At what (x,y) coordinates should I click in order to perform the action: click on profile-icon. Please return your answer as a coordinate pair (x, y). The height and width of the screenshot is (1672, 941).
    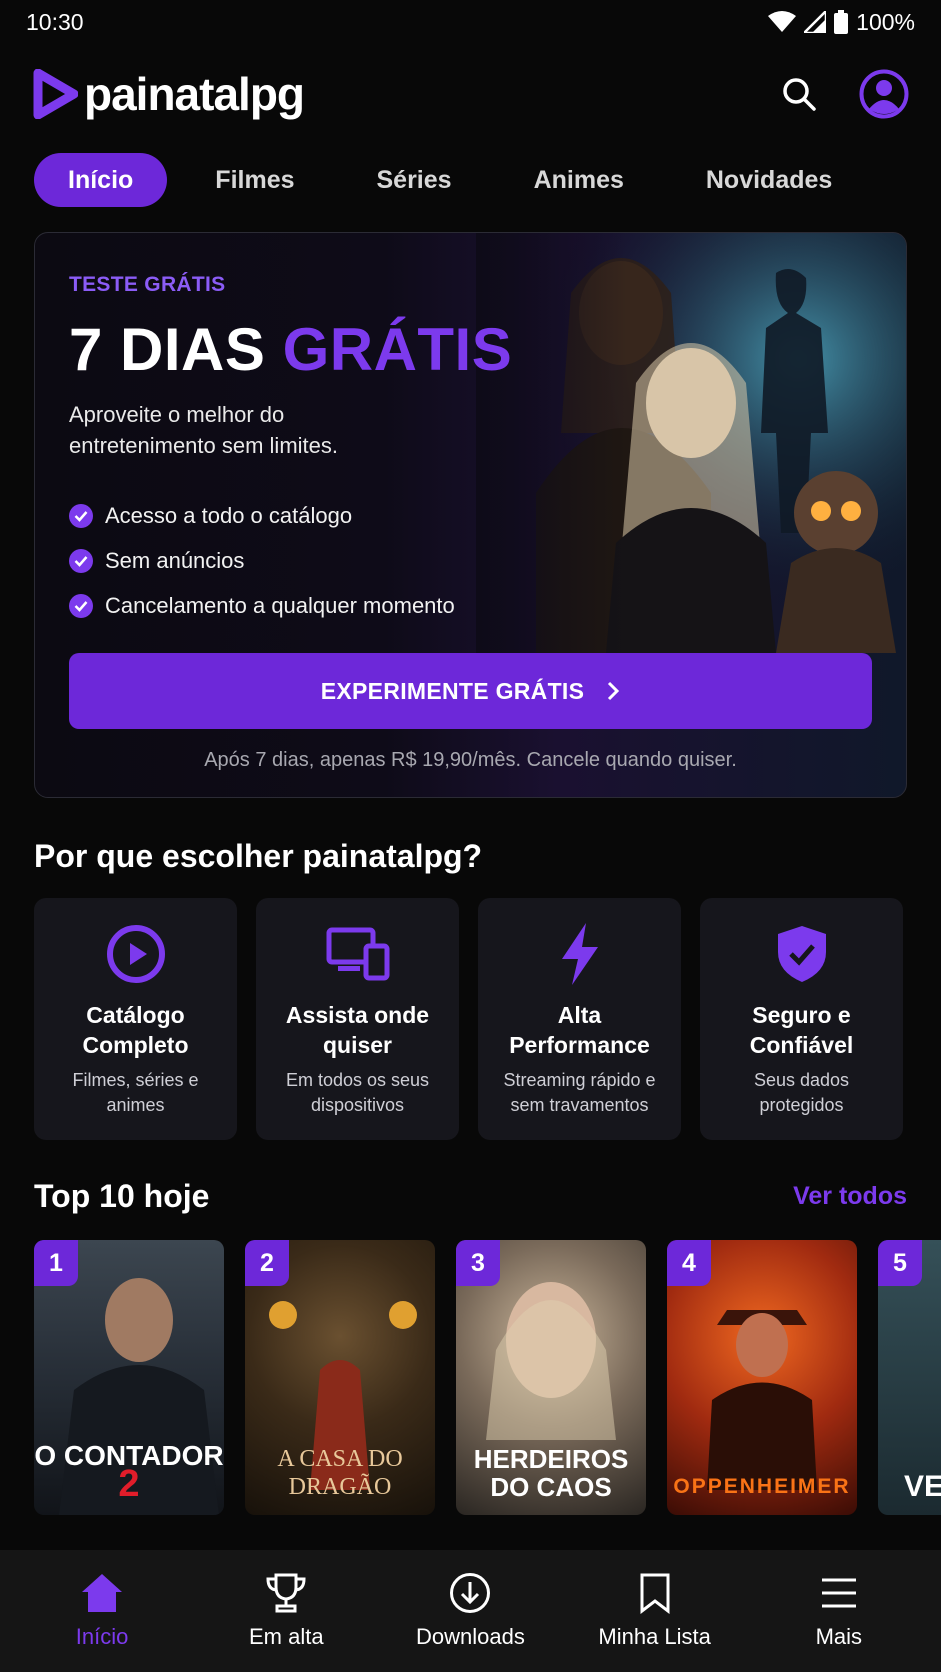
    Looking at the image, I should click on (884, 94).